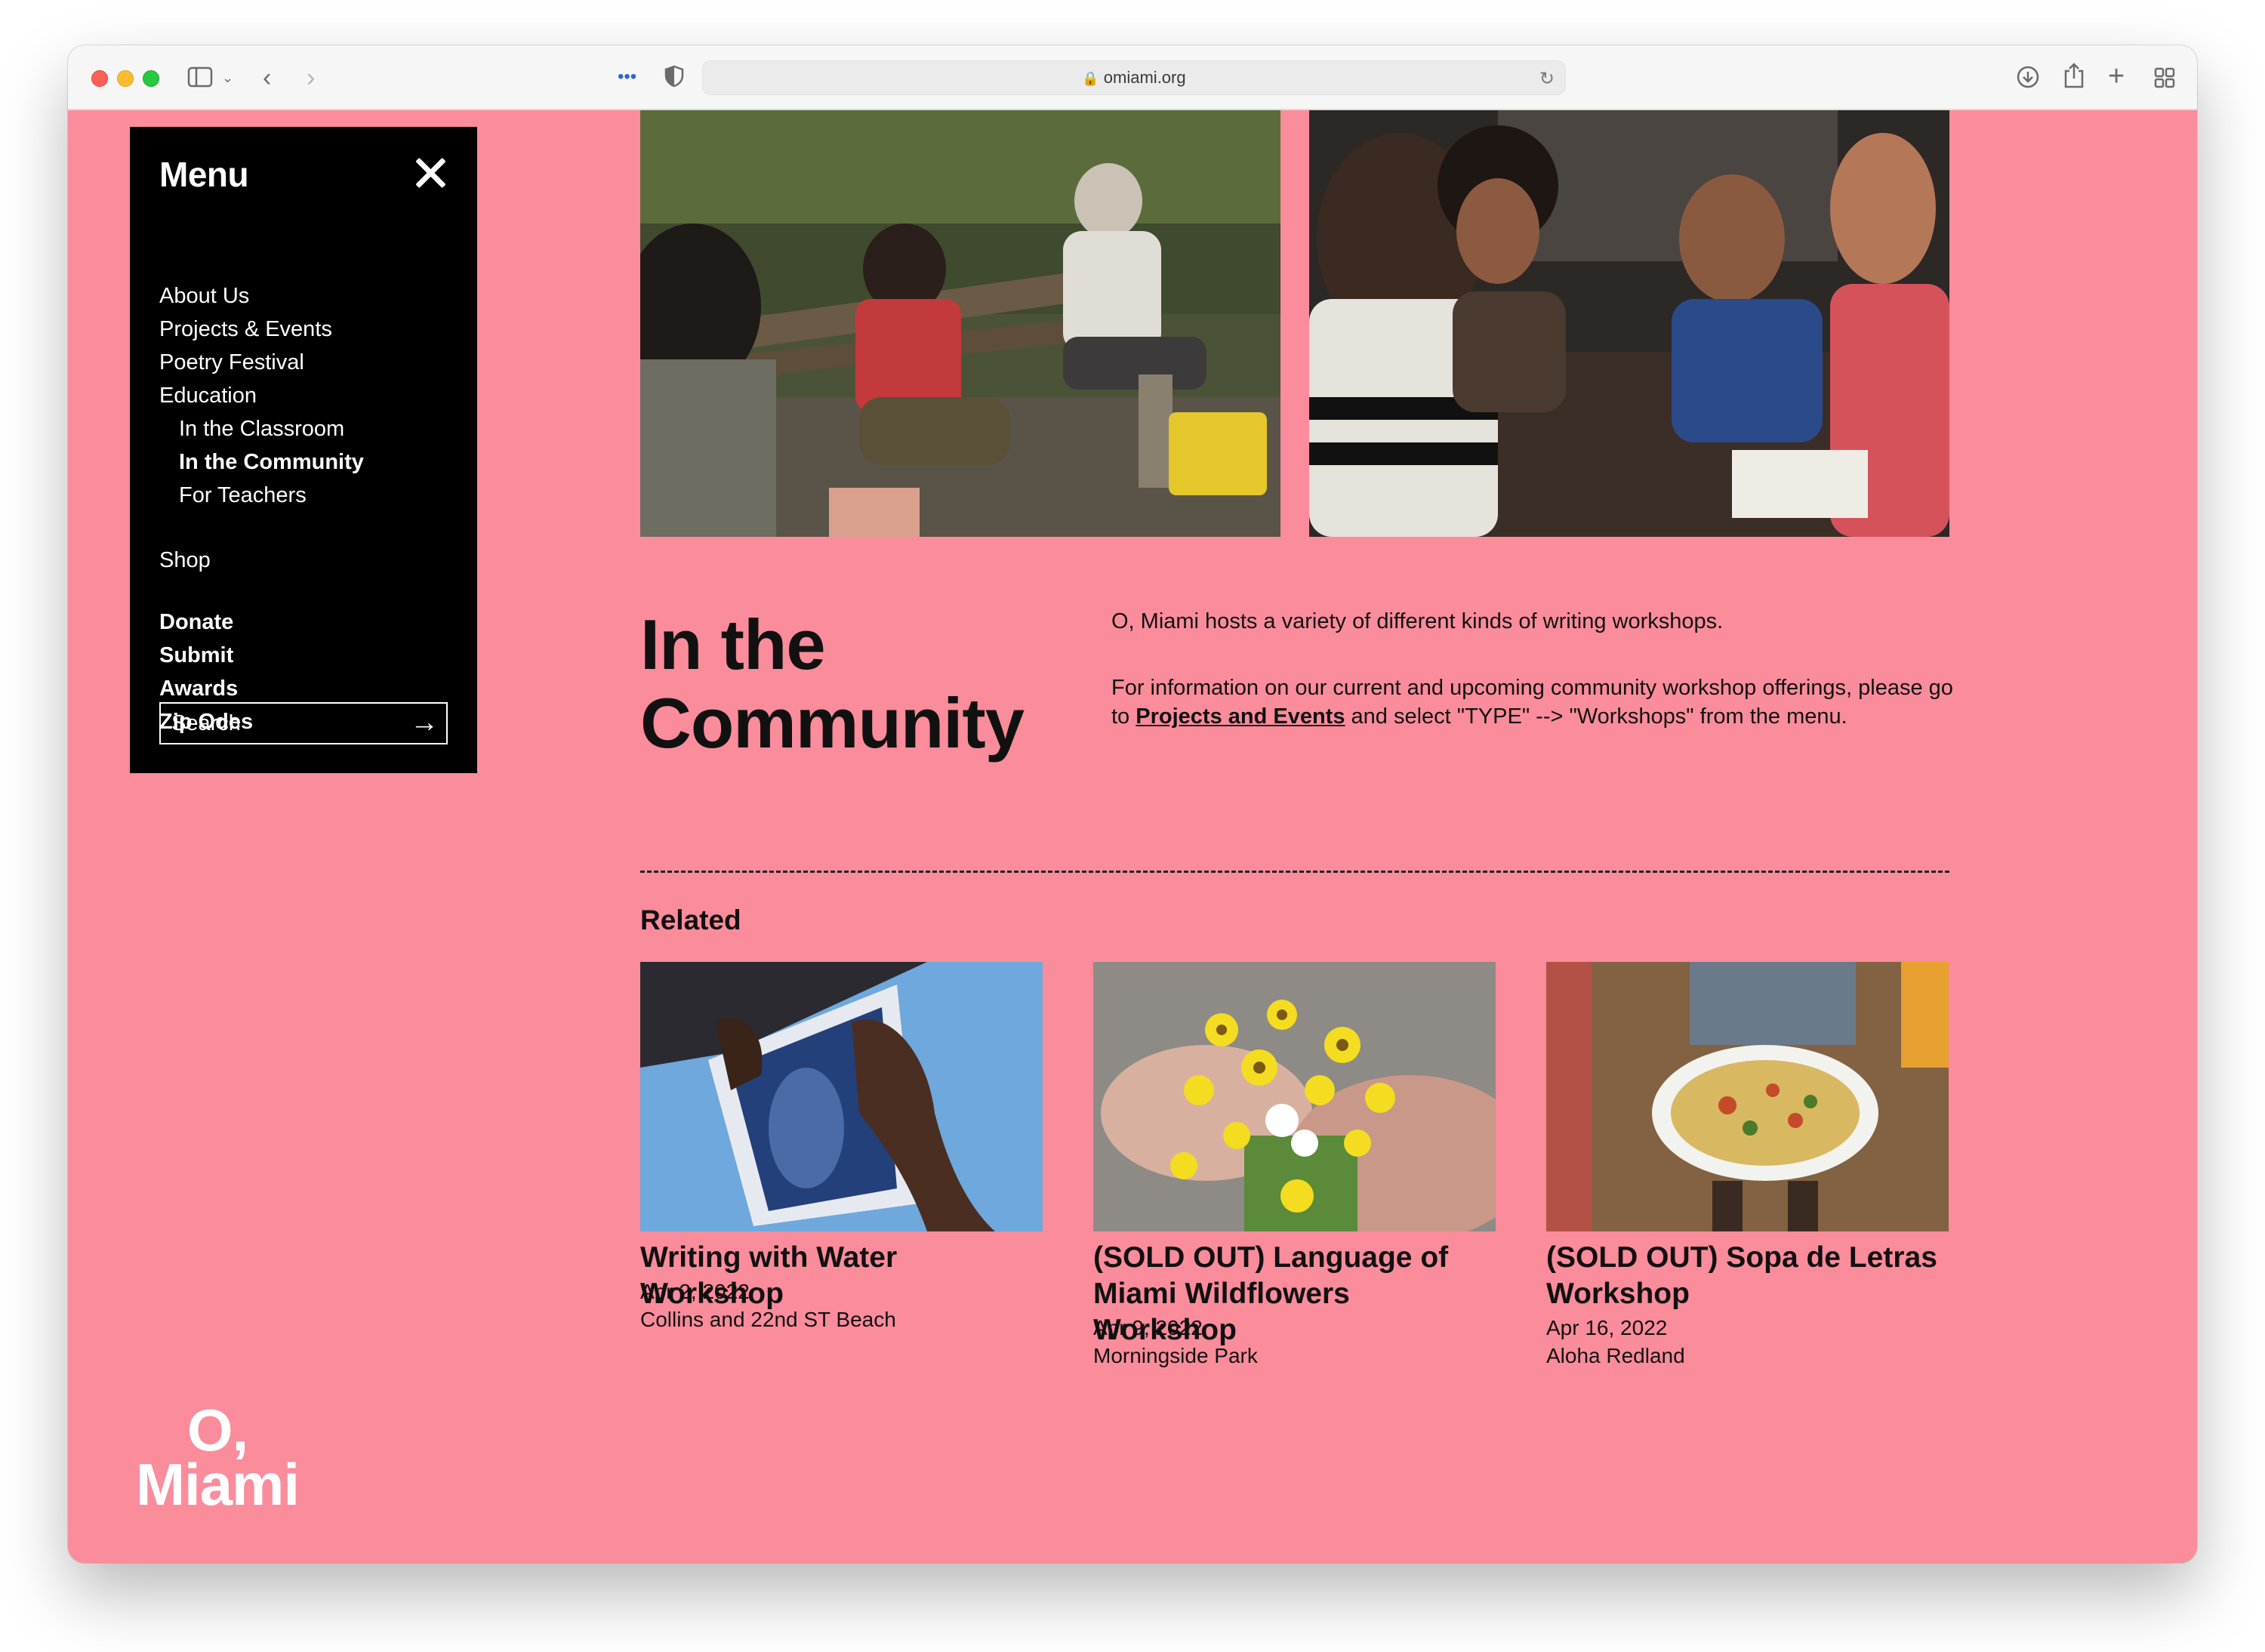  What do you see at coordinates (151, 79) in the screenshot?
I see `zoom-window-button` at bounding box center [151, 79].